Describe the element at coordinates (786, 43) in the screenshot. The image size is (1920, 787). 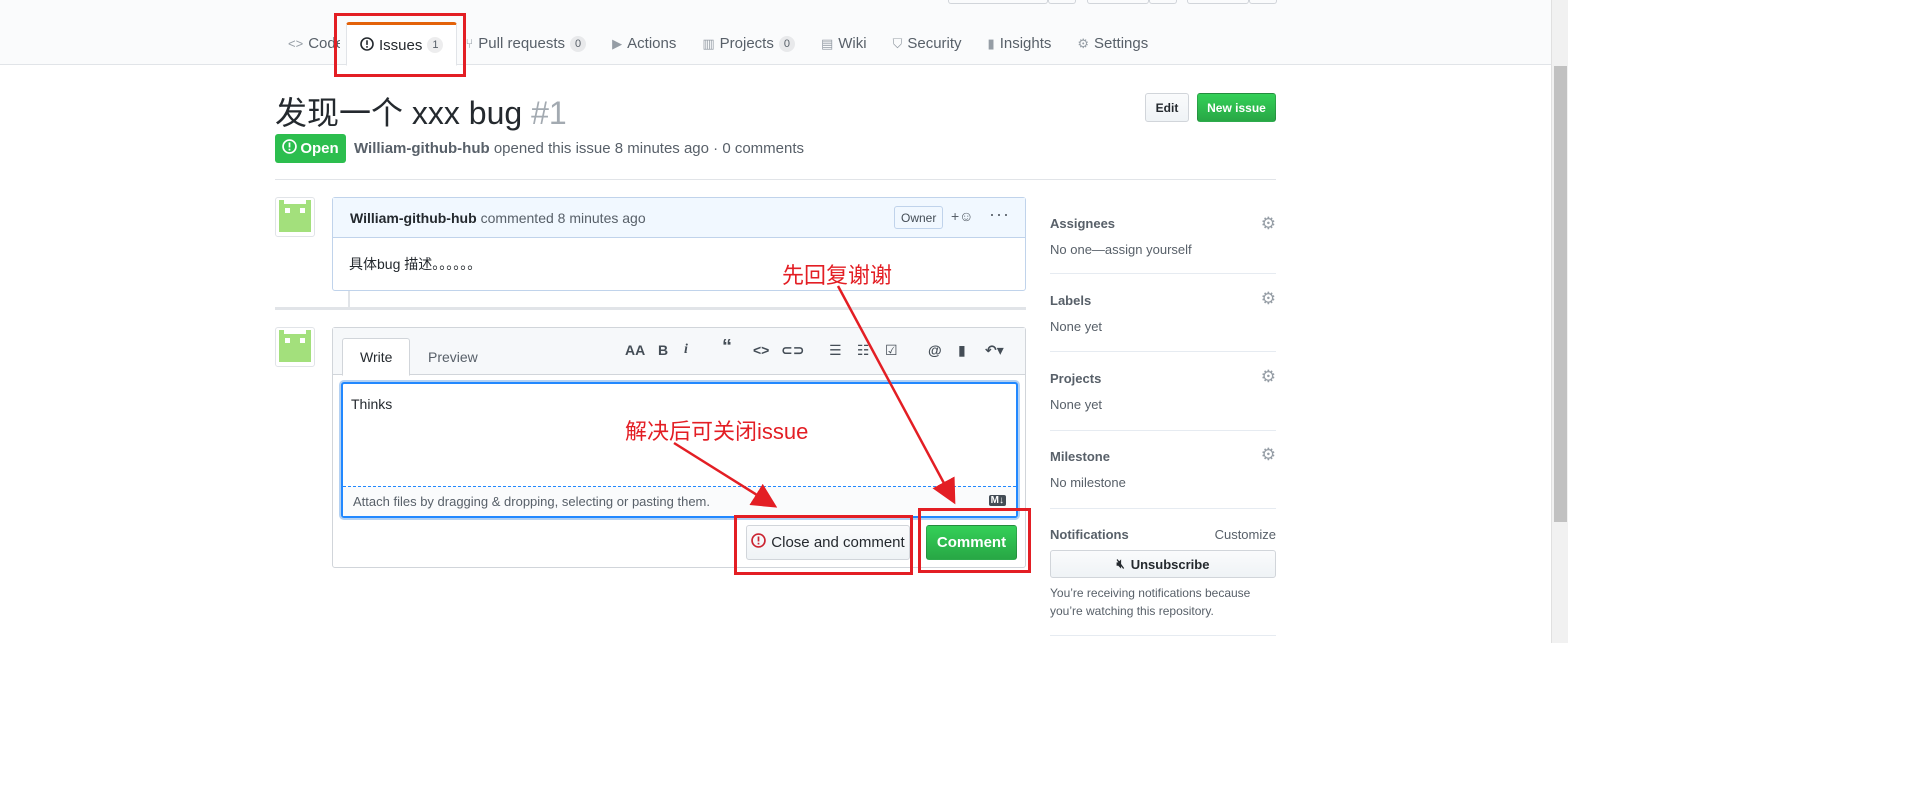
I see `projects-counter: 0` at that location.